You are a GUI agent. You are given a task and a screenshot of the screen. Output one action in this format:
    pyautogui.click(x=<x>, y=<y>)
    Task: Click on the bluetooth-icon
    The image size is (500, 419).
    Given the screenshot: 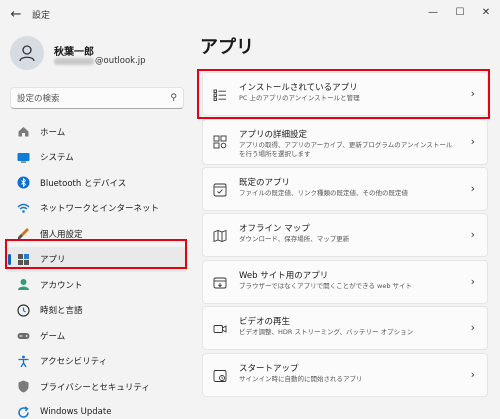 What is the action you would take?
    pyautogui.click(x=23, y=183)
    